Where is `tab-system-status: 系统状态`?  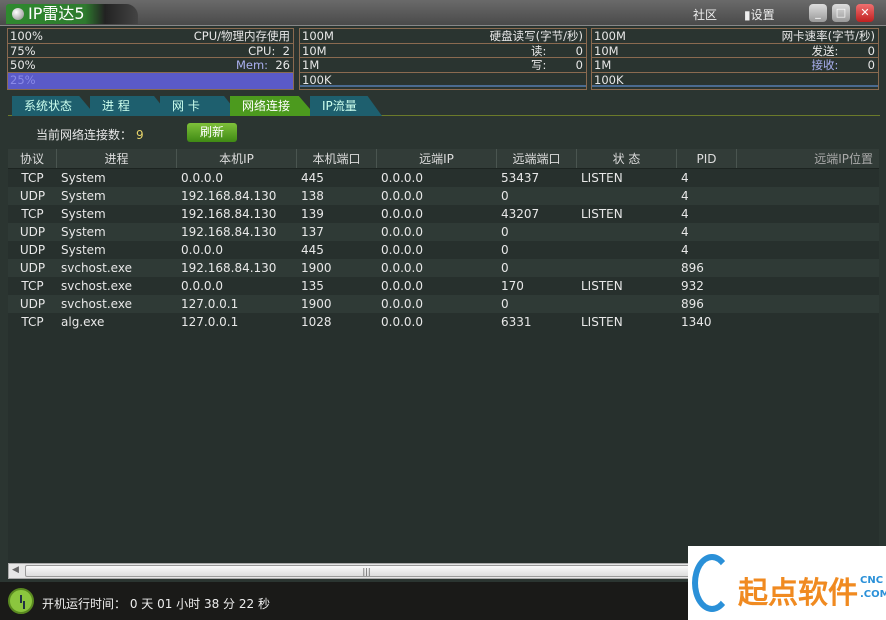
tab-system-status: 系统状态 is located at coordinates (54, 106).